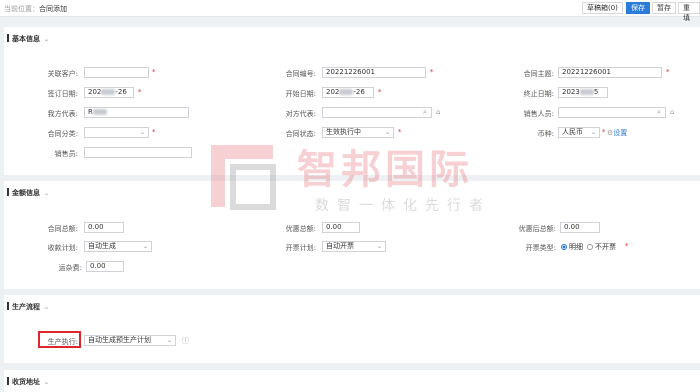  I want to click on invoice-type-detail-radio: 明细, so click(572, 247).